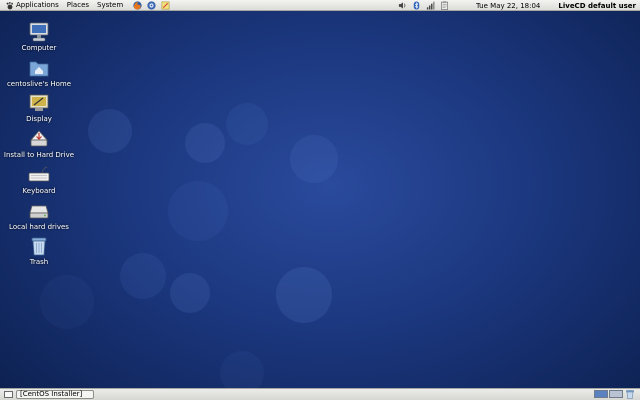 This screenshot has width=640, height=400. I want to click on desktop-icon-home: centoslive's Home, so click(39, 72).